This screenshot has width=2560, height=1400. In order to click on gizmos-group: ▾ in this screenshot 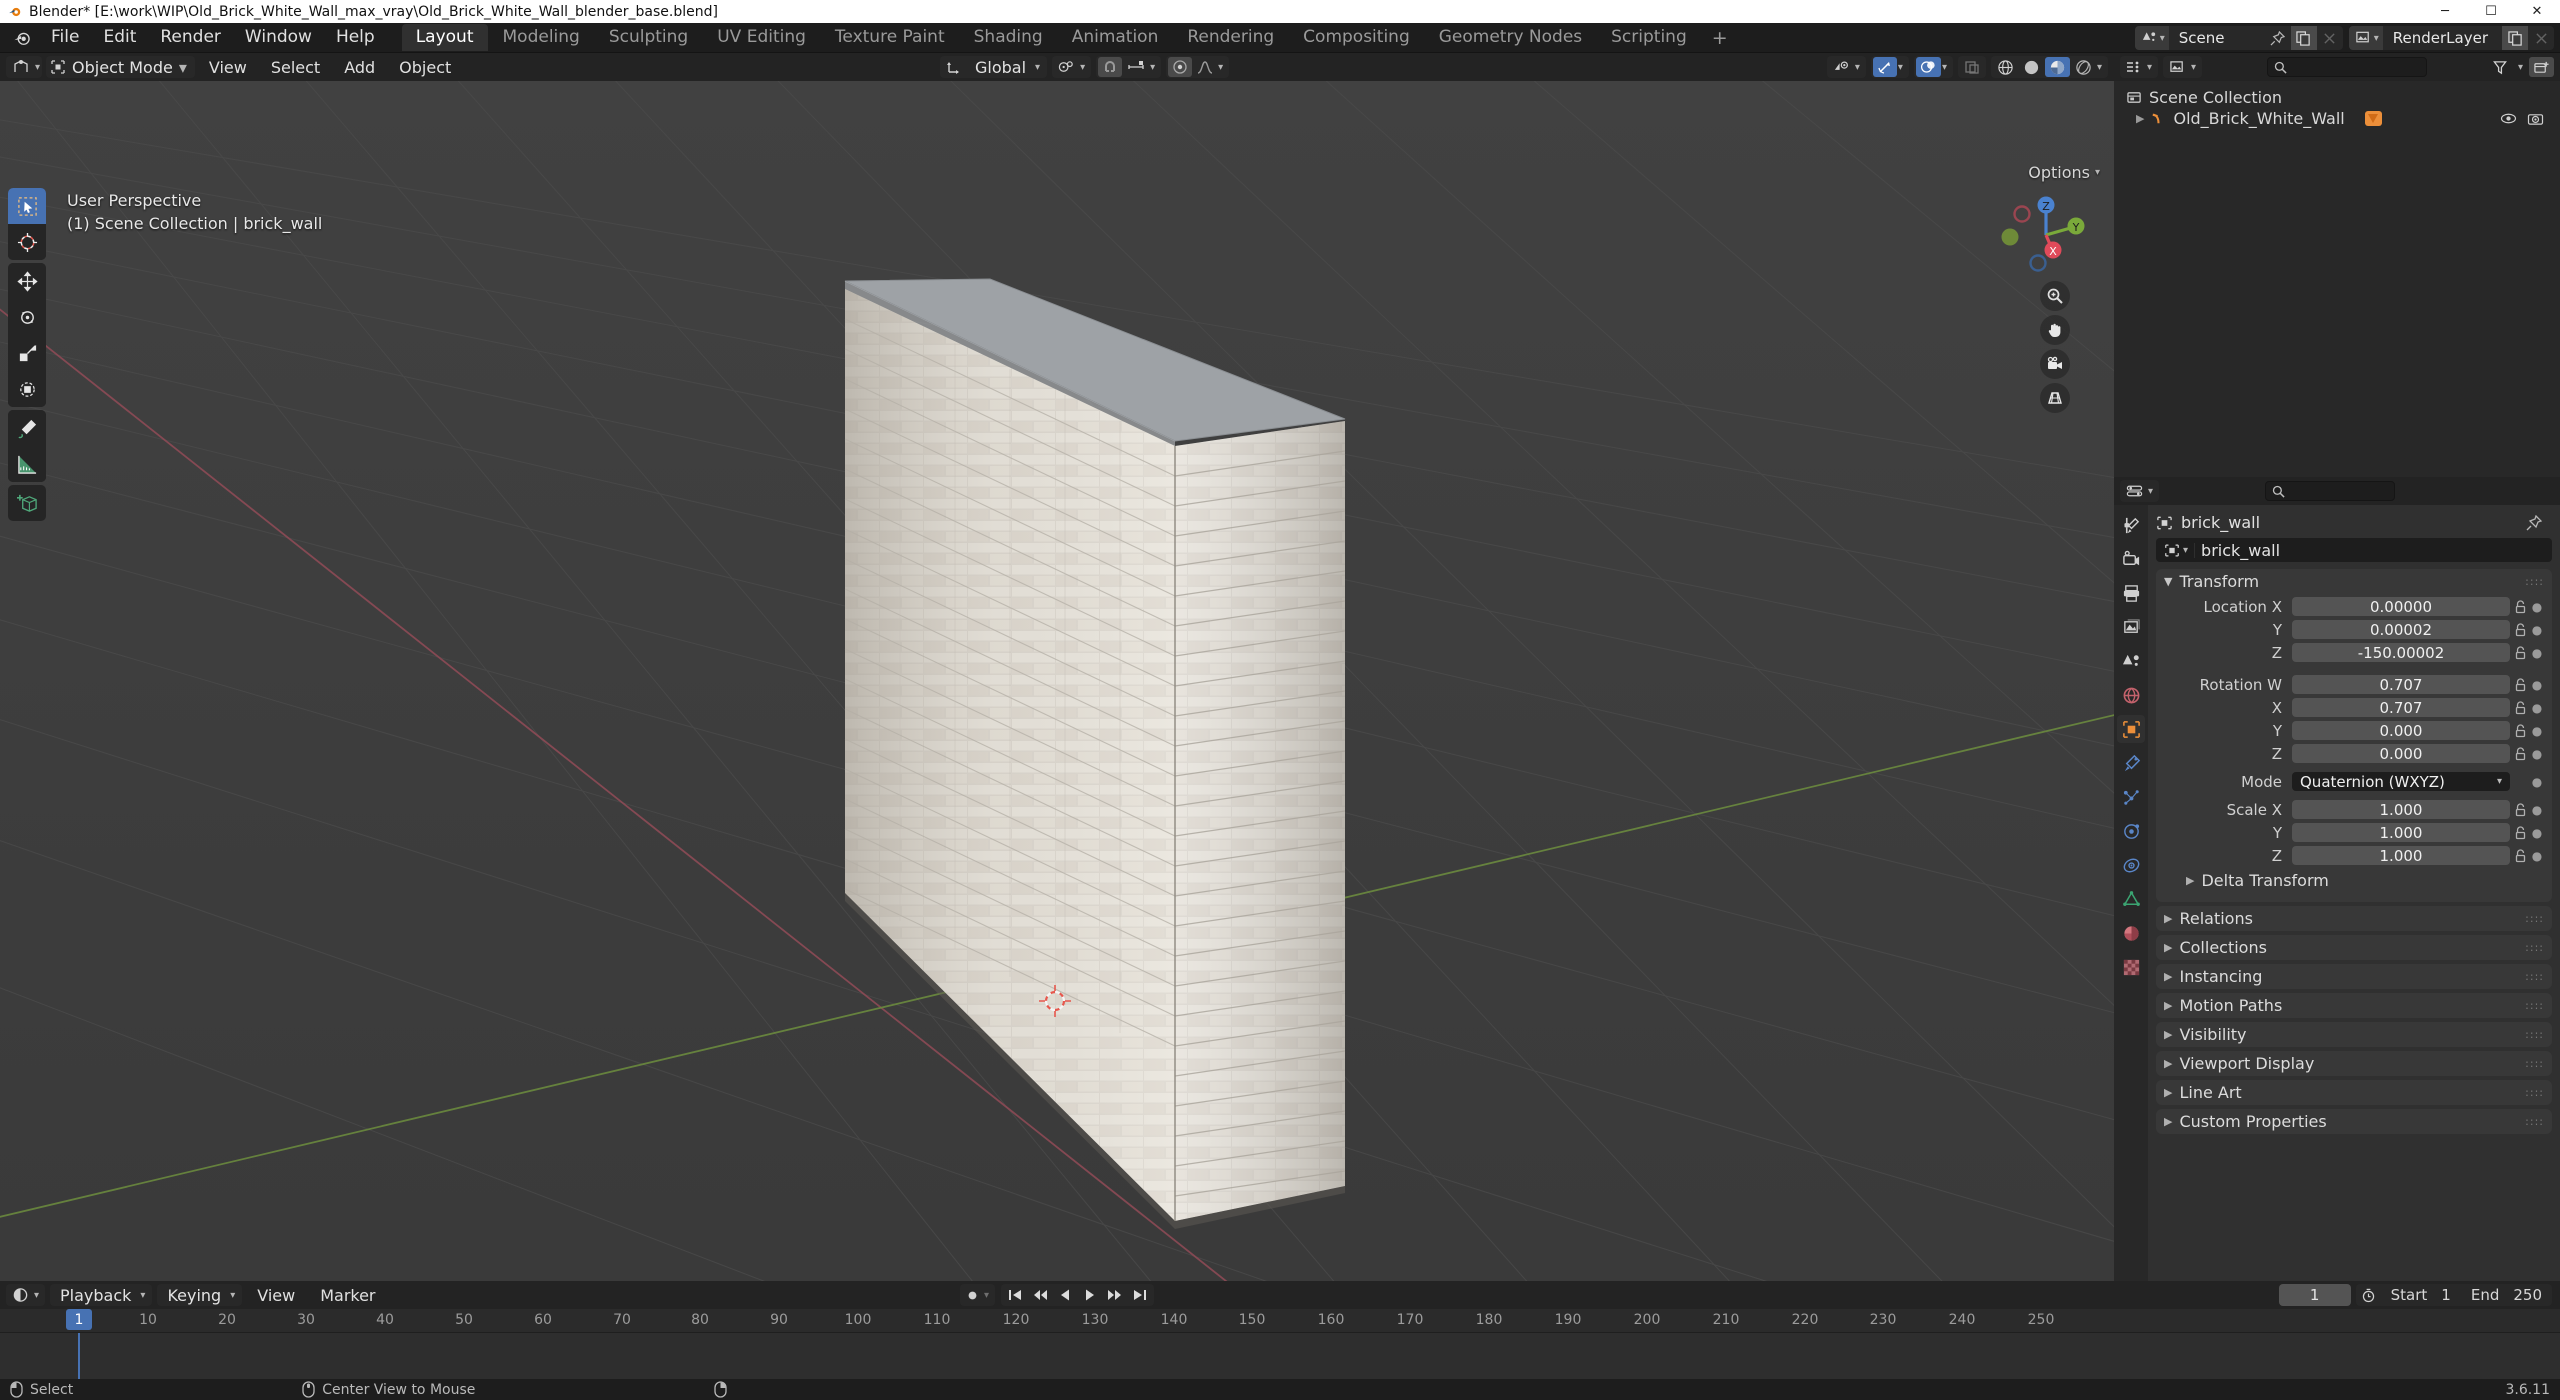, I will do `click(1889, 67)`.